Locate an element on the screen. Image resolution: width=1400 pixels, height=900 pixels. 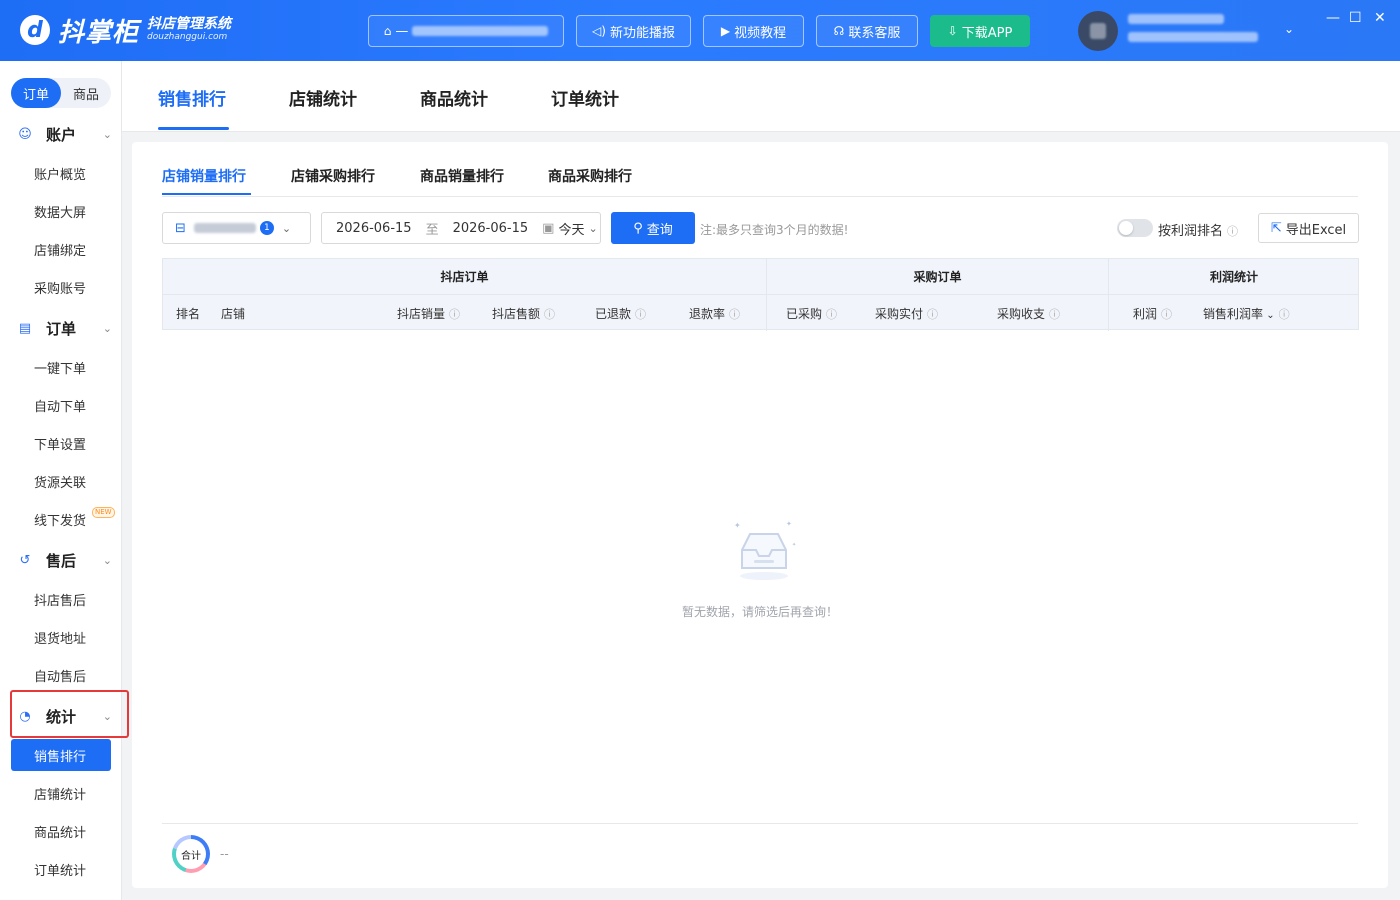
subtab-shop-purchase-ranking: 店铺采购排行 is located at coordinates (333, 176).